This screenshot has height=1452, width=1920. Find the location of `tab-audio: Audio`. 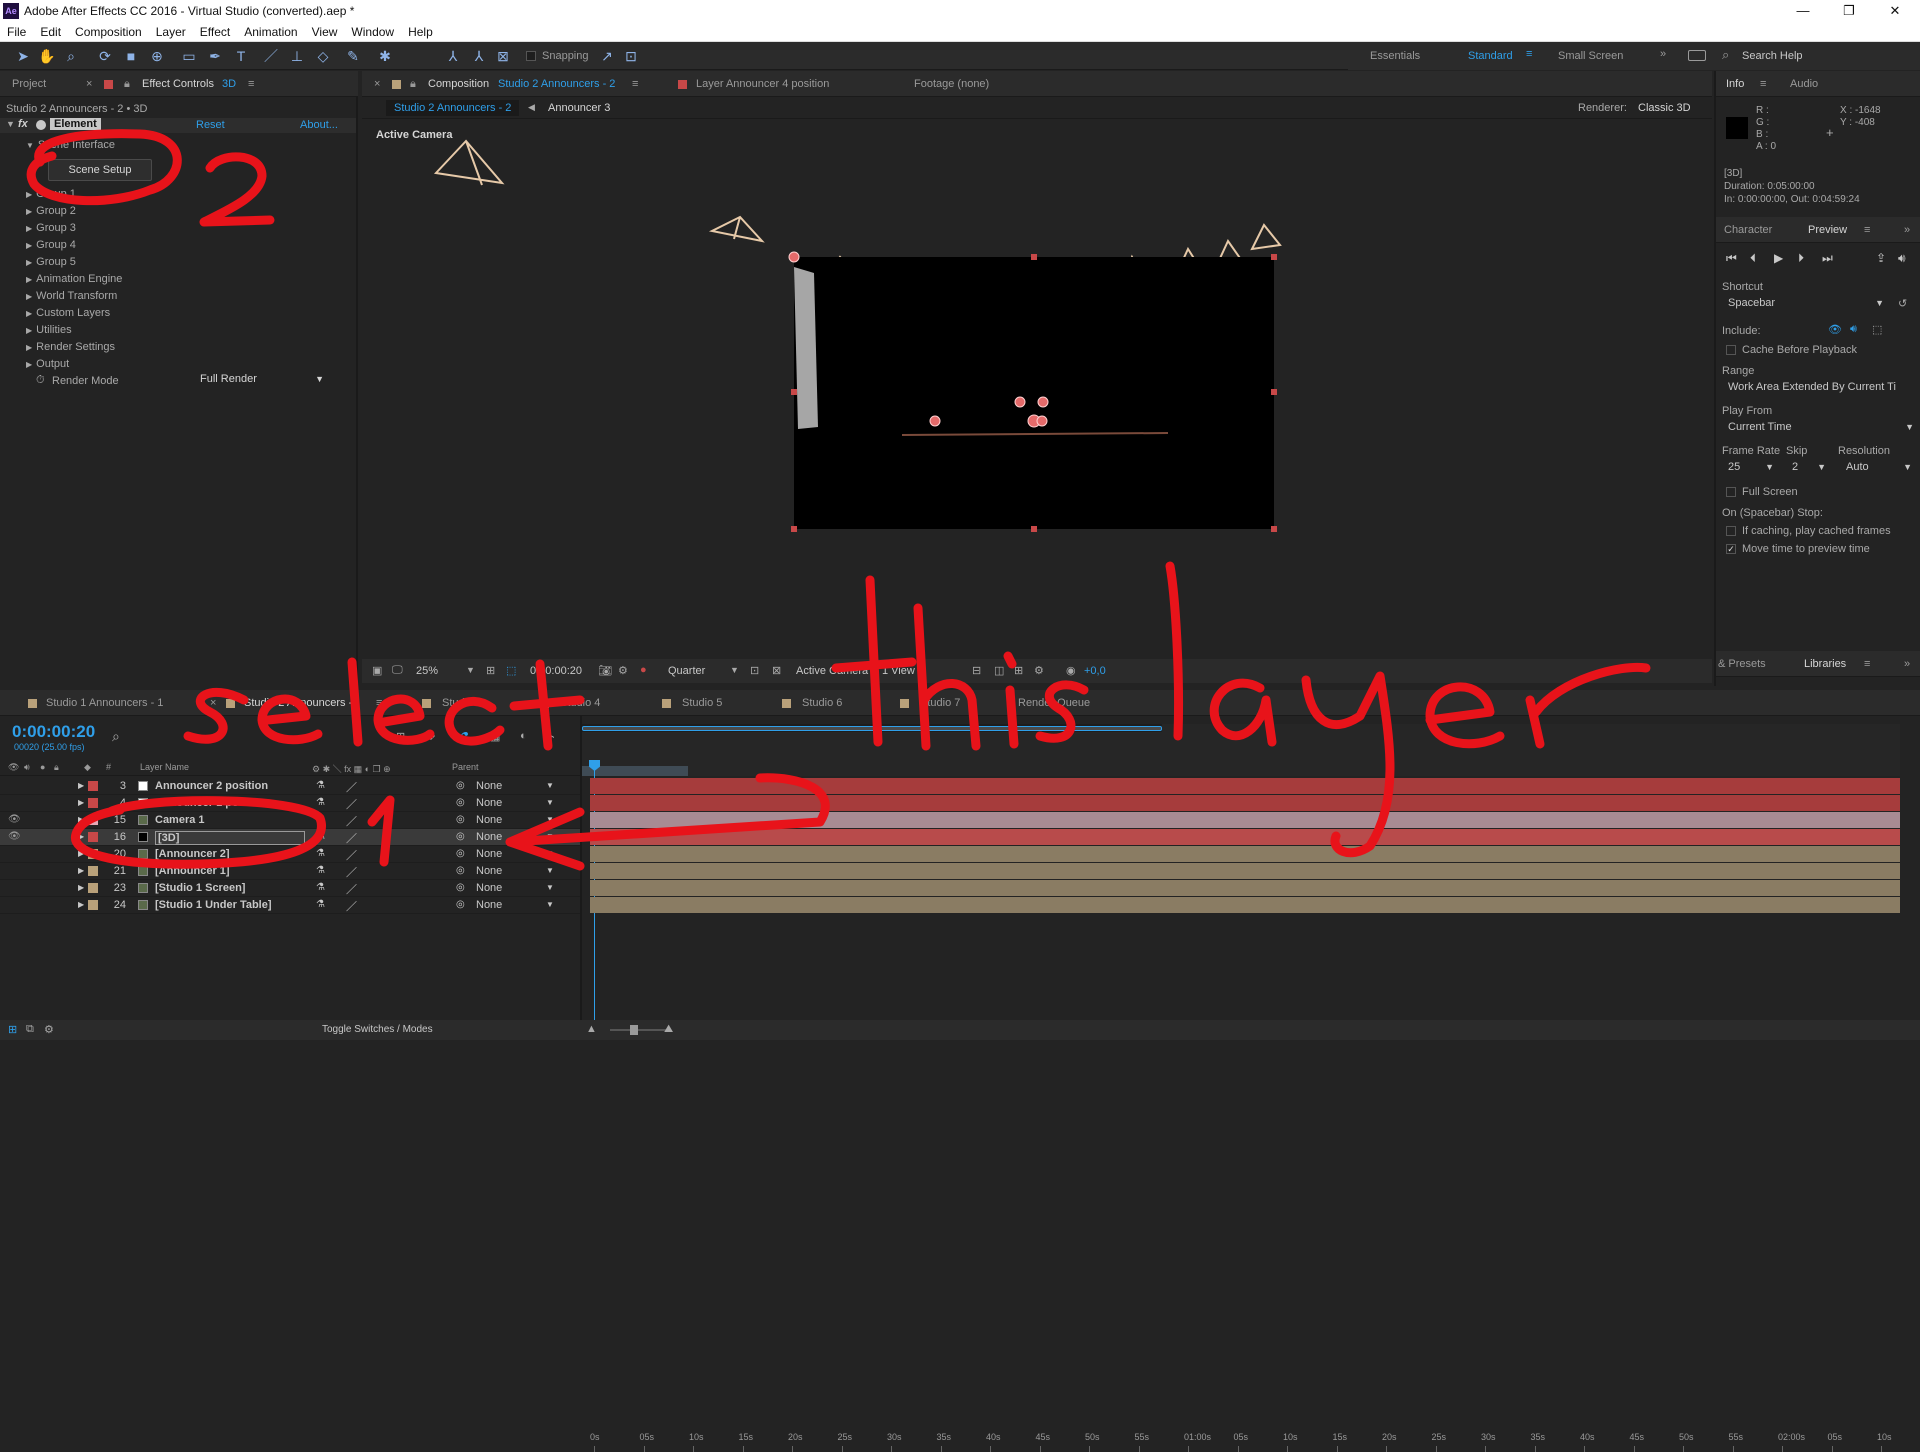

tab-audio: Audio is located at coordinates (1804, 84).